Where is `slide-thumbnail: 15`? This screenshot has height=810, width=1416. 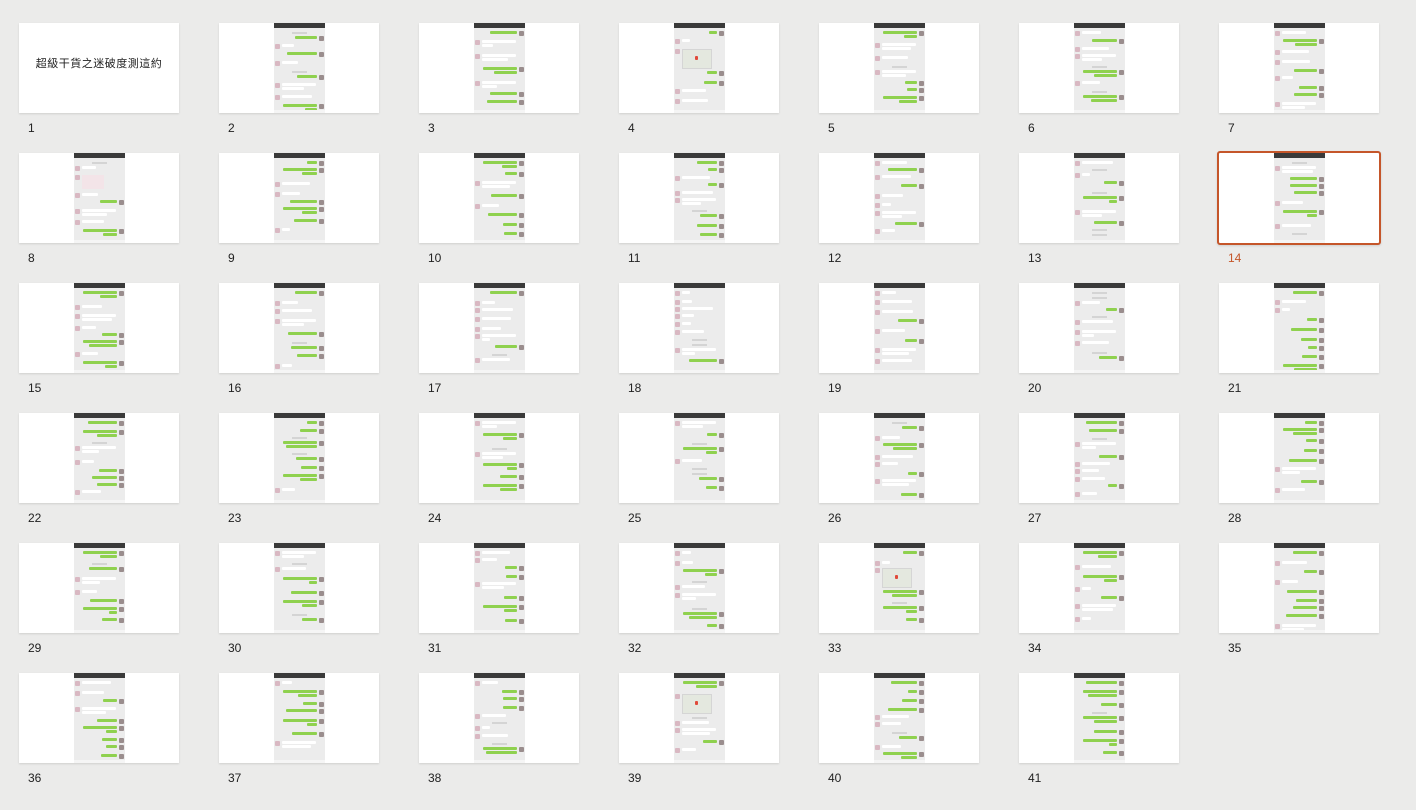
slide-thumbnail: 15 is located at coordinates (99, 343).